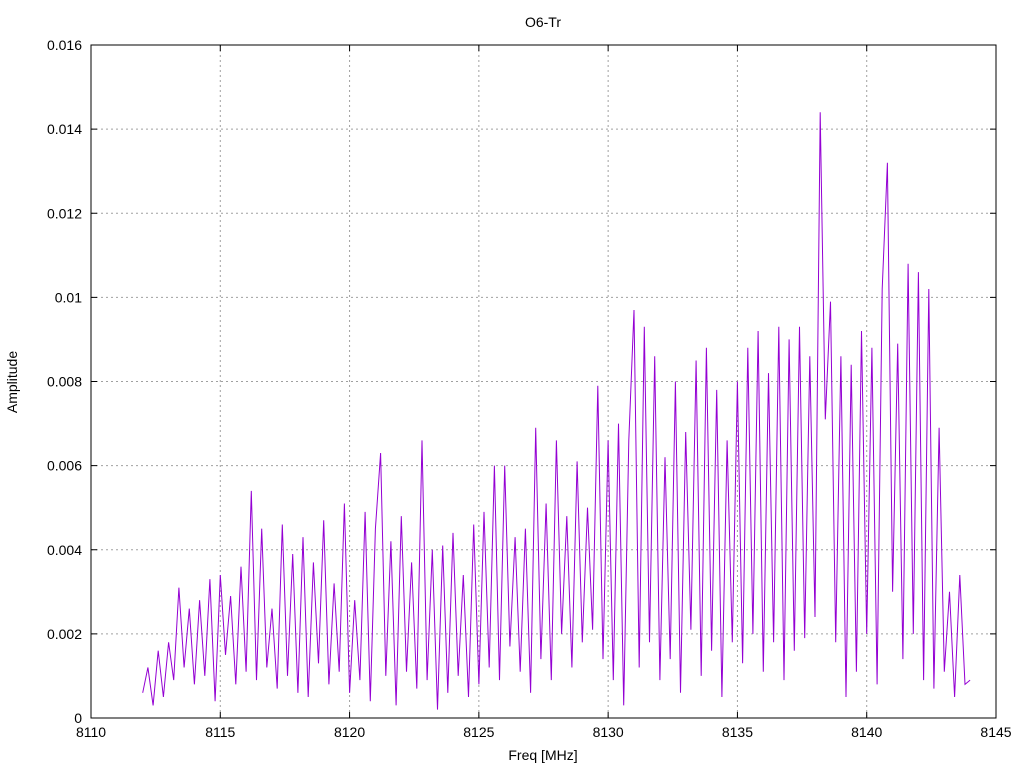  I want to click on x-tick-label: 8140, so click(866, 732).